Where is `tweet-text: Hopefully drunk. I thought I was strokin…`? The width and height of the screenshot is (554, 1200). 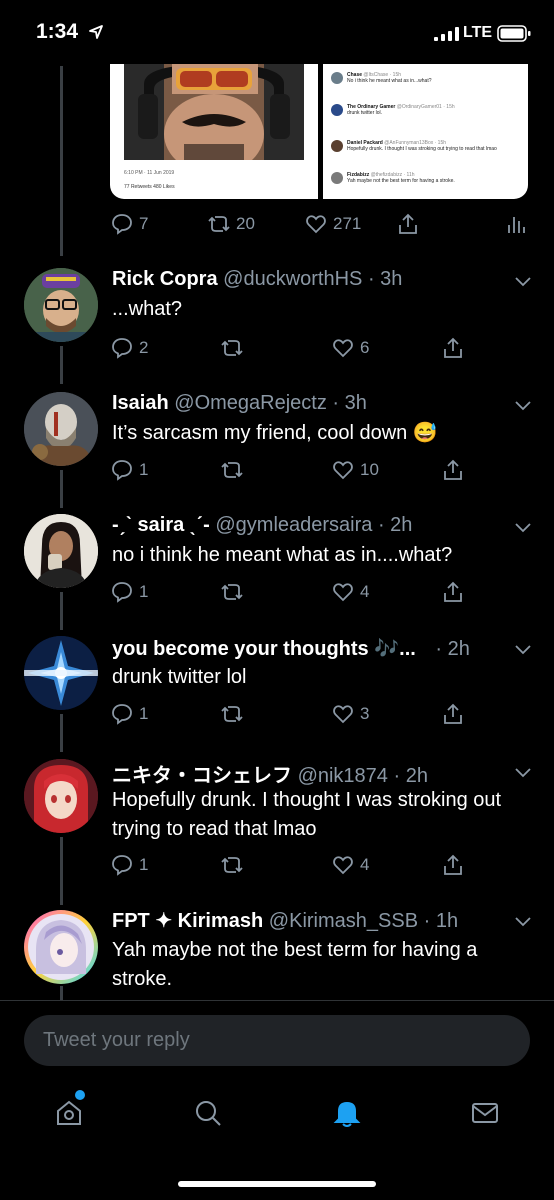 tweet-text: Hopefully drunk. I thought I was strokin… is located at coordinates (307, 814).